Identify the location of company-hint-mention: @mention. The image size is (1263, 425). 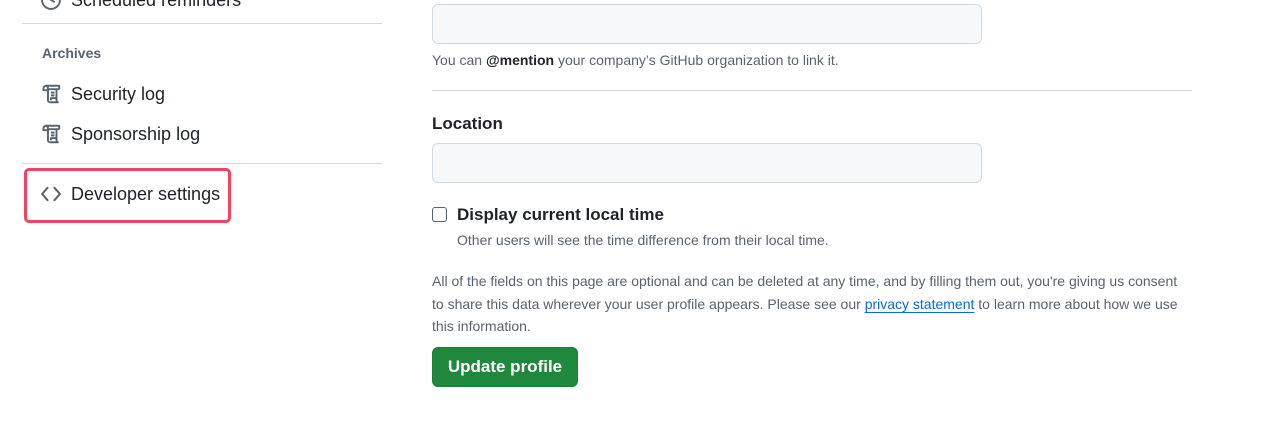
(520, 60).